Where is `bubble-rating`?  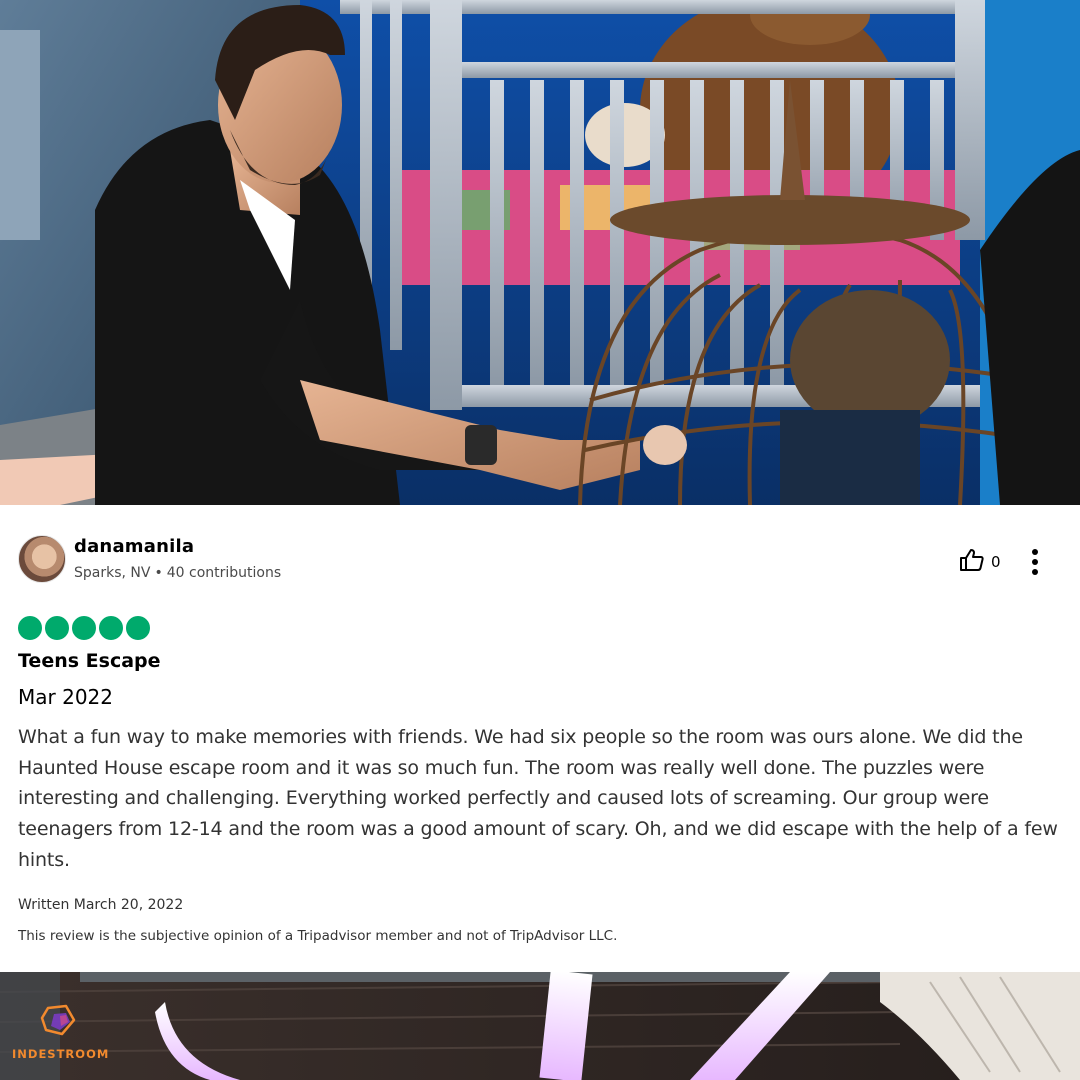 bubble-rating is located at coordinates (84, 628).